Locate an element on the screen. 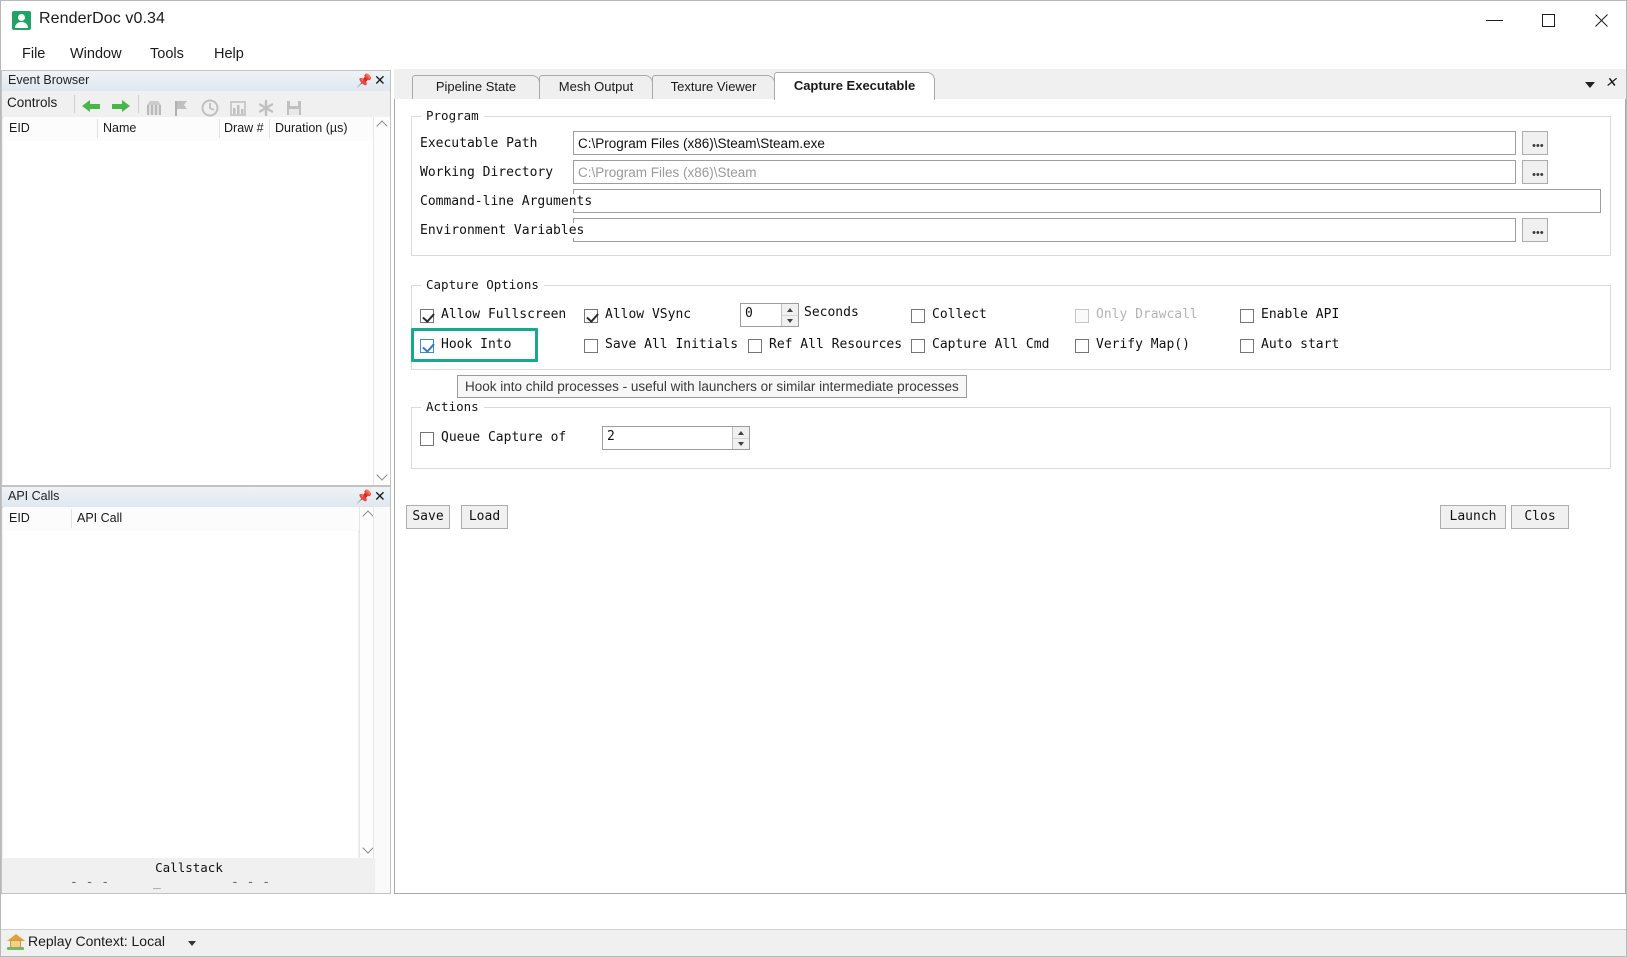  checkbox-label: Verify Map() is located at coordinates (1143, 344).